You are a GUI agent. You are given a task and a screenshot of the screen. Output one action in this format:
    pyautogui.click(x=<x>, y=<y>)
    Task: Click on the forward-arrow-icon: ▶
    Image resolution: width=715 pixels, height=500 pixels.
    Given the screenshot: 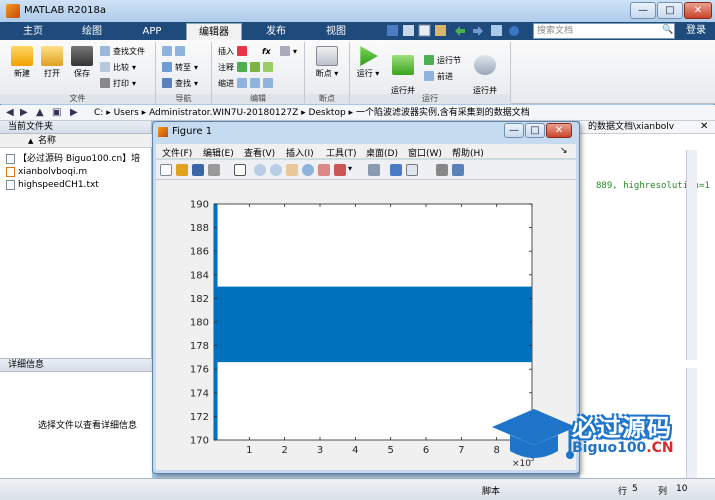 What is the action you would take?
    pyautogui.click(x=24, y=113)
    